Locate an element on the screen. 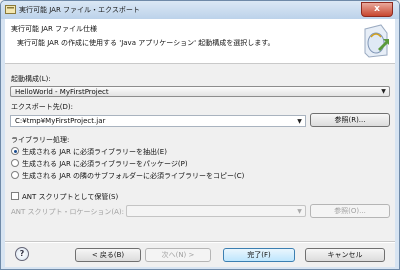  back-button: < 戻る(B) is located at coordinates (108, 255).